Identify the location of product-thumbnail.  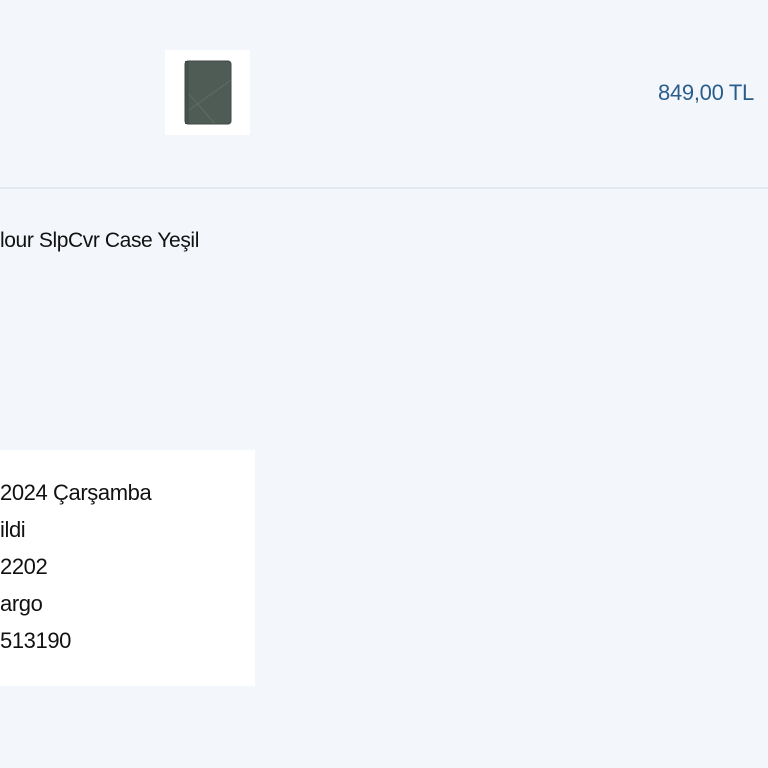
(207, 92).